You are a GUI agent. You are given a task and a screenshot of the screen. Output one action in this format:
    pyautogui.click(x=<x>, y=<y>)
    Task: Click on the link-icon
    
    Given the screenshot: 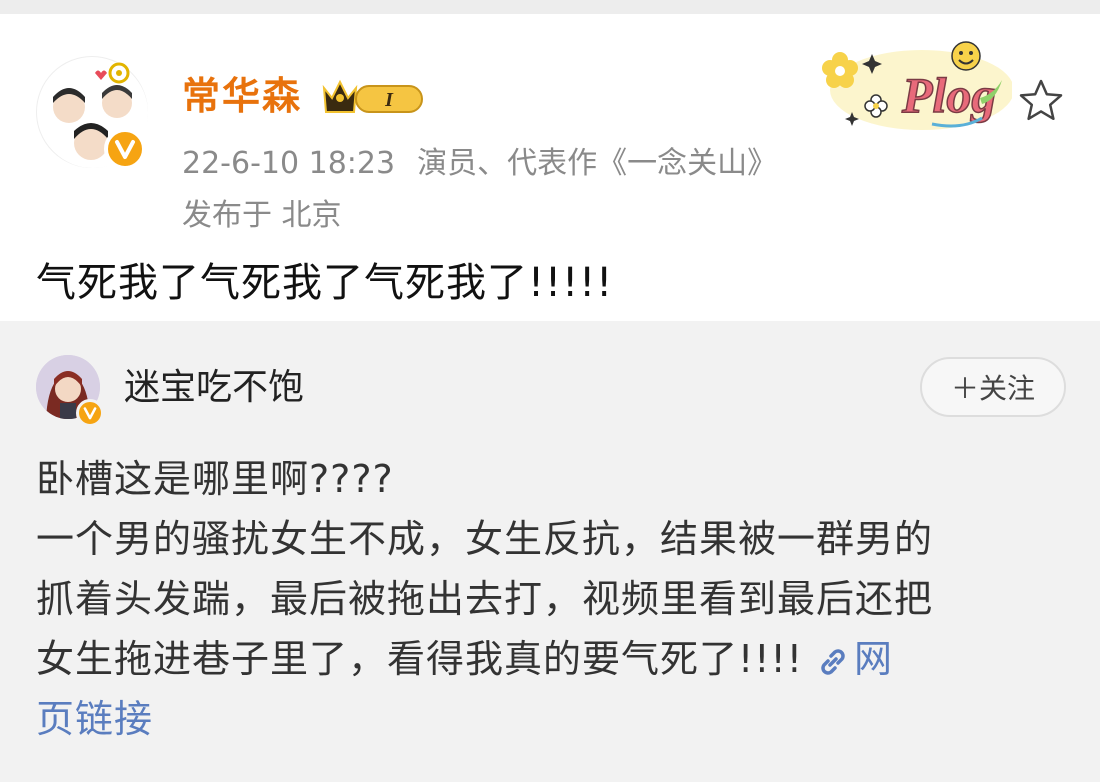 What is the action you would take?
    pyautogui.click(x=833, y=661)
    